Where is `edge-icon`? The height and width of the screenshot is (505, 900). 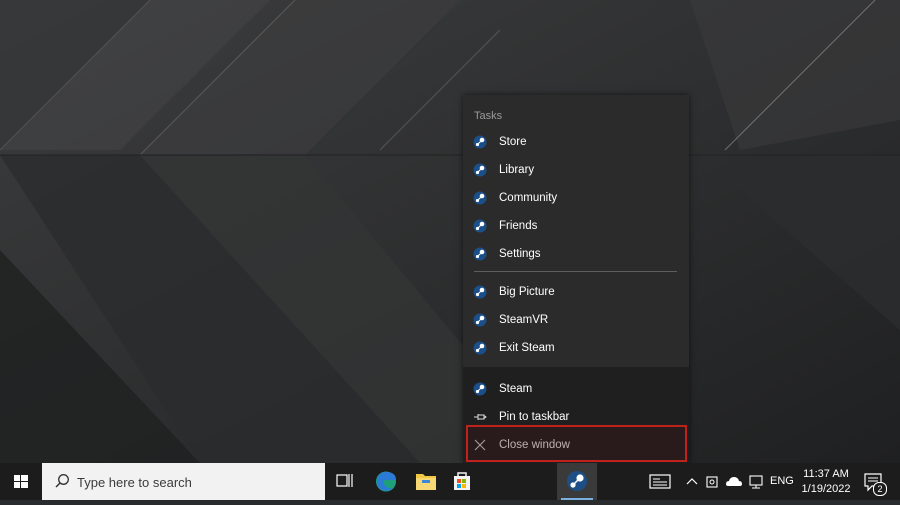 edge-icon is located at coordinates (386, 481).